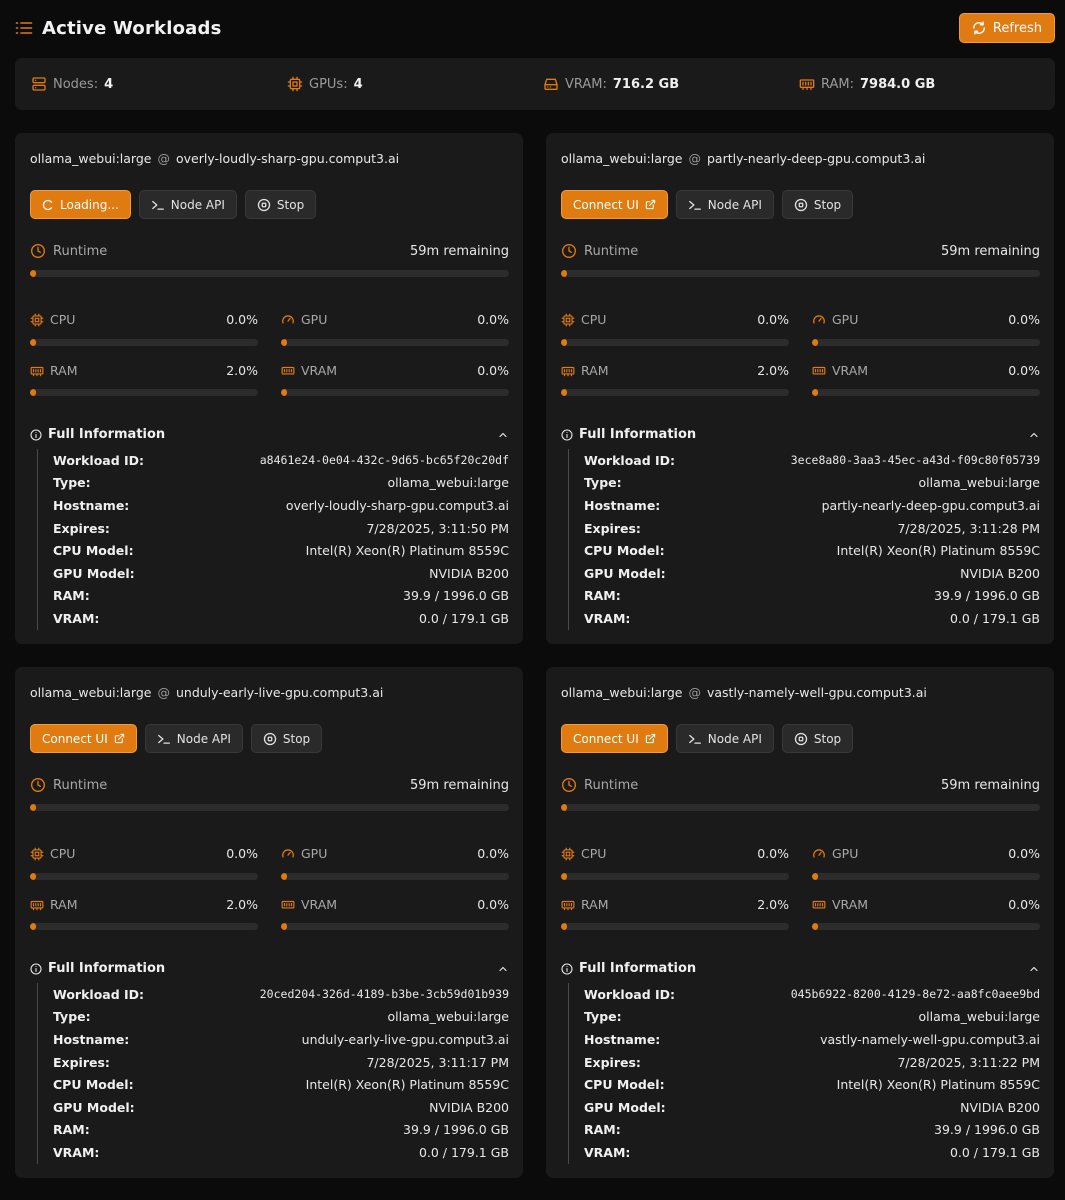 The height and width of the screenshot is (1200, 1065). What do you see at coordinates (564, 876) in the screenshot?
I see `cpu-progress-fill` at bounding box center [564, 876].